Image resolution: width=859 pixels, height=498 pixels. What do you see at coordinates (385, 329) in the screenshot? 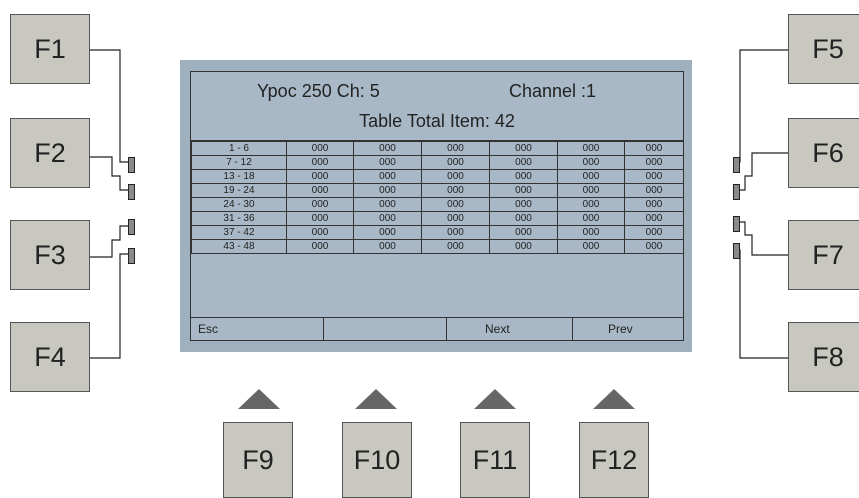
I see `menu-blank` at bounding box center [385, 329].